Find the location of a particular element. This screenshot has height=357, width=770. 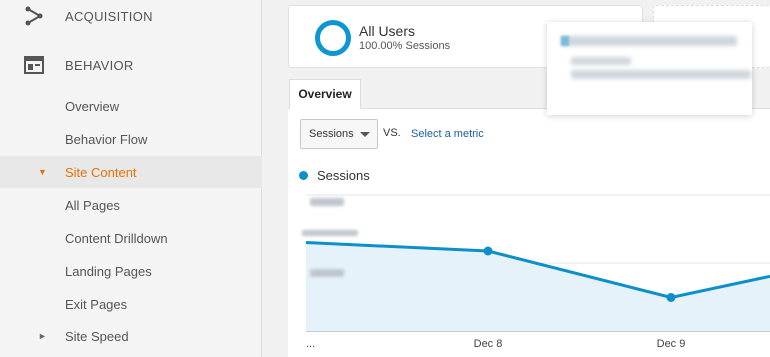

sidebar-section-label: BEHAVIOR is located at coordinates (99, 65).